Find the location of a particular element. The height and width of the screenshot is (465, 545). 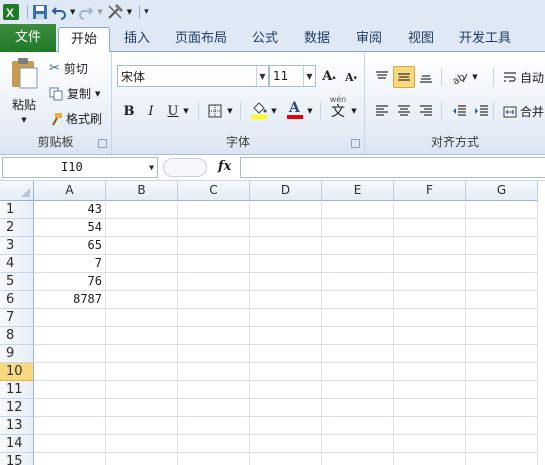

cell-a12 is located at coordinates (70, 408).